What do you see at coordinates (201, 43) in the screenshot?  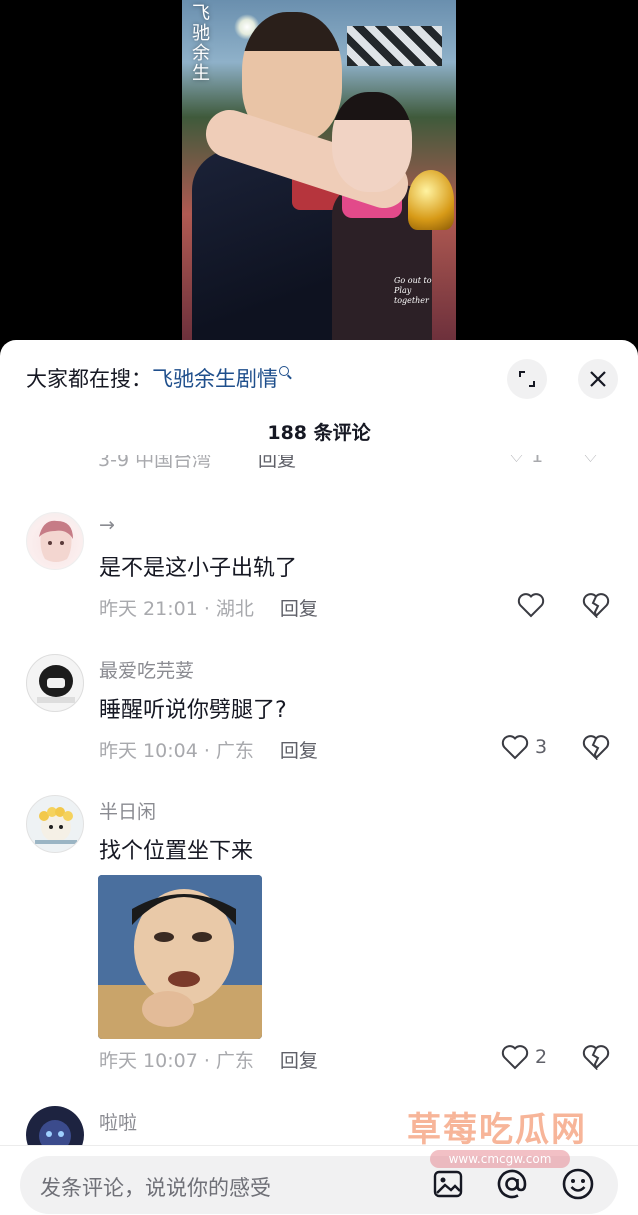 I see `poster-title: 飞驰余生` at bounding box center [201, 43].